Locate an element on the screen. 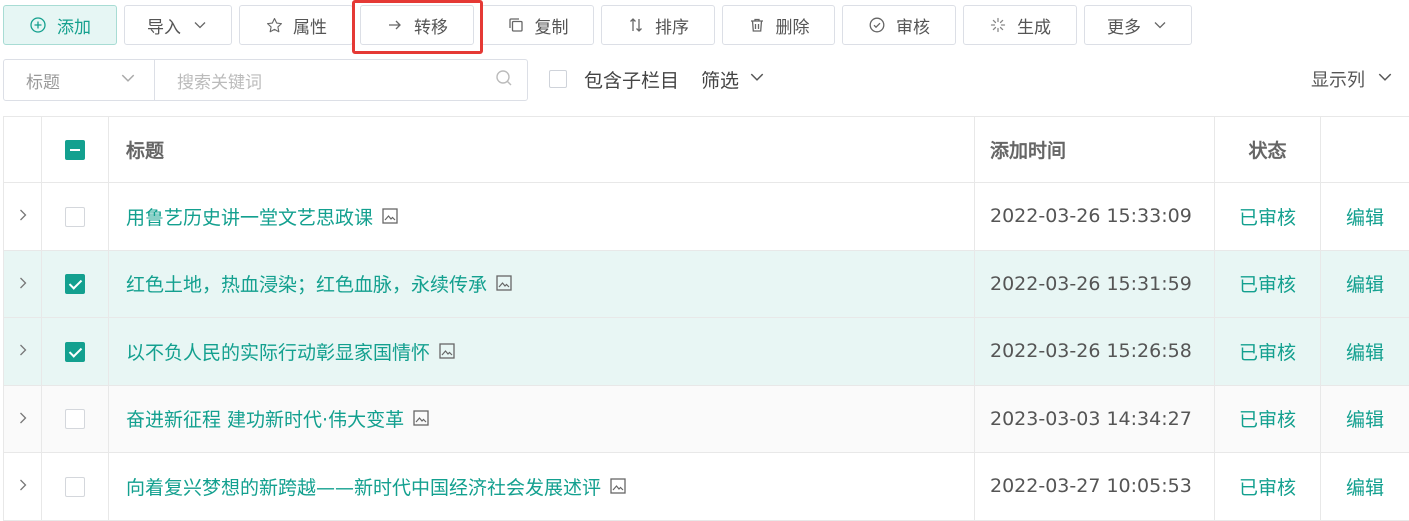  article-title-link: 向着复兴梦想的新跨越——新时代中国经济社会发展述评 is located at coordinates (363, 488).